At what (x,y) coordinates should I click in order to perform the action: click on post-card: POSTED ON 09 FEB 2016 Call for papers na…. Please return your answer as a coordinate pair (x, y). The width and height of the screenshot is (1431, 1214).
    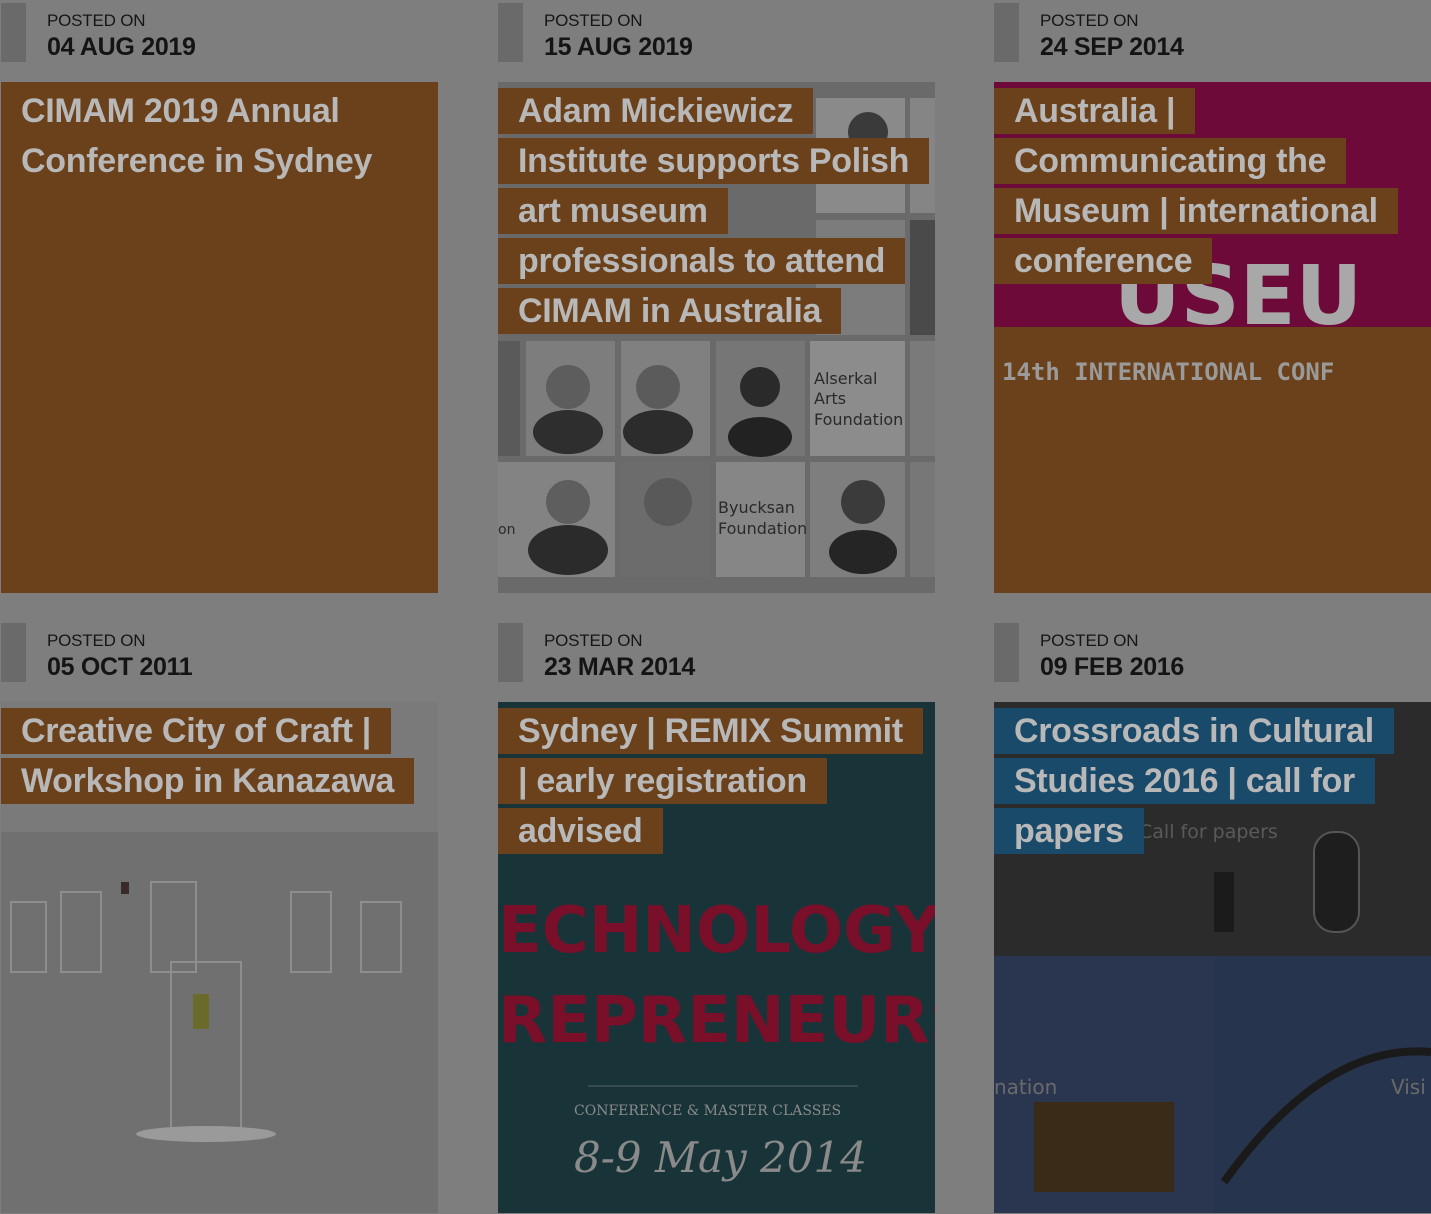
    Looking at the image, I should click on (1212, 916).